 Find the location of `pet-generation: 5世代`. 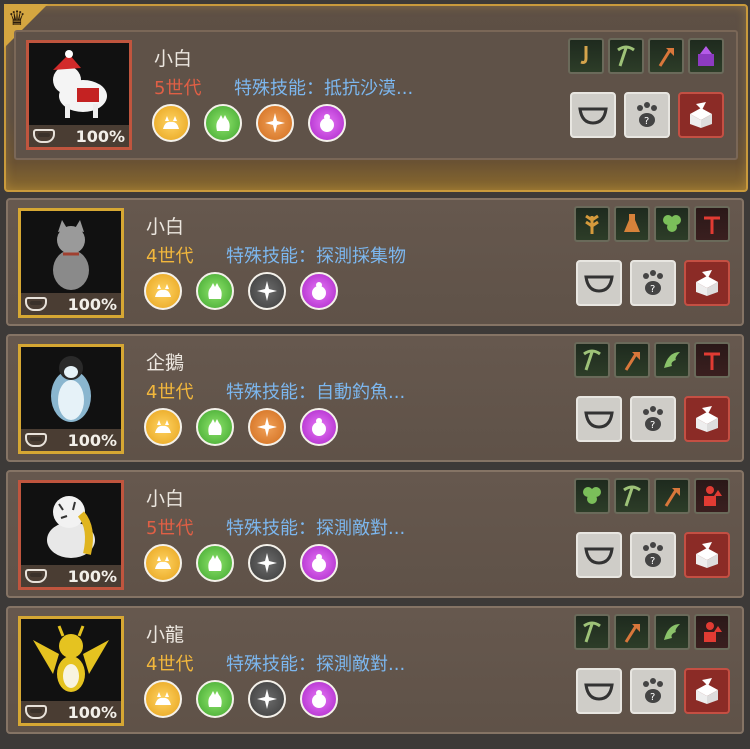

pet-generation: 5世代 is located at coordinates (178, 88).